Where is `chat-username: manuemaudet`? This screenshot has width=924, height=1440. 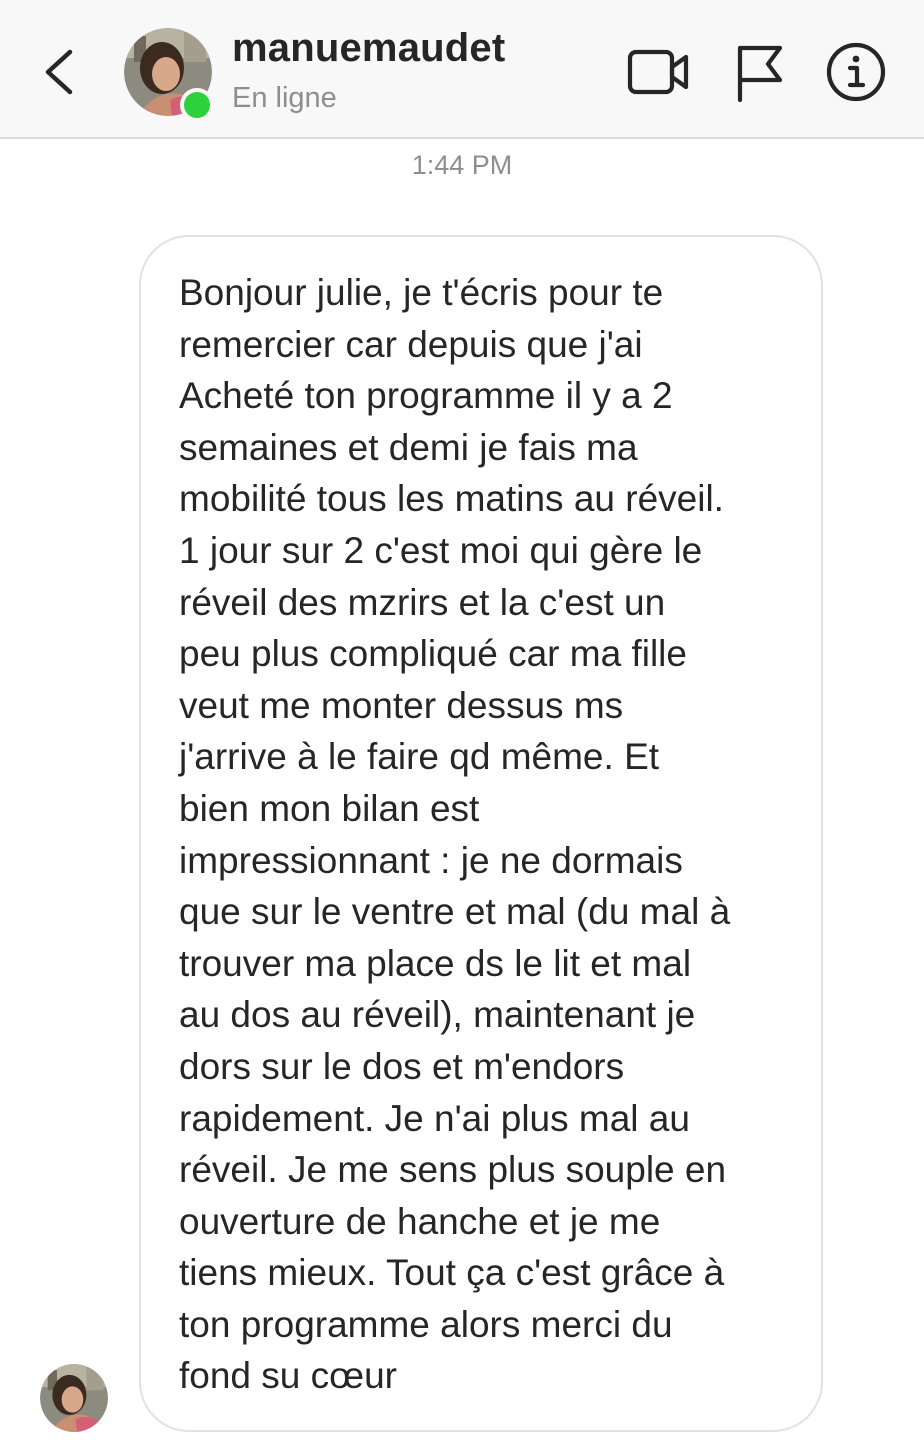 chat-username: manuemaudet is located at coordinates (368, 48).